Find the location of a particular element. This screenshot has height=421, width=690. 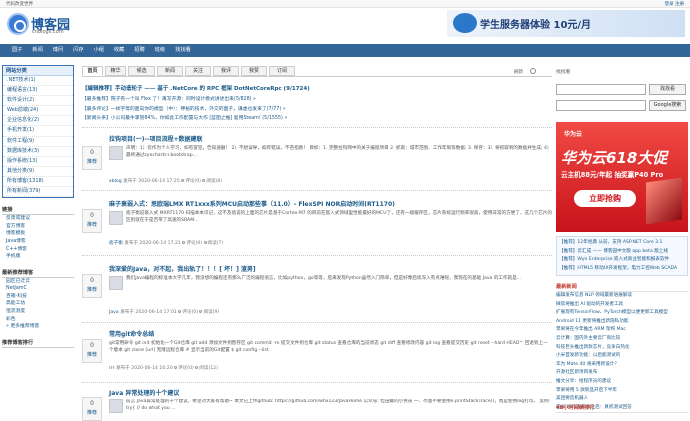

news-item: Android 11 更新将推出新隐私功能 is located at coordinates (622, 322).